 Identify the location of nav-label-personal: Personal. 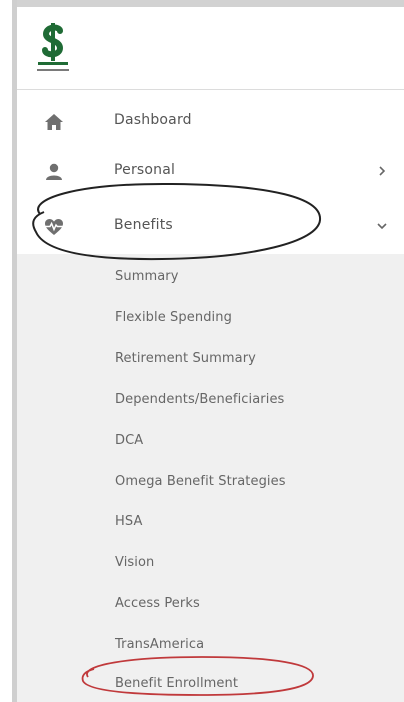
(145, 170).